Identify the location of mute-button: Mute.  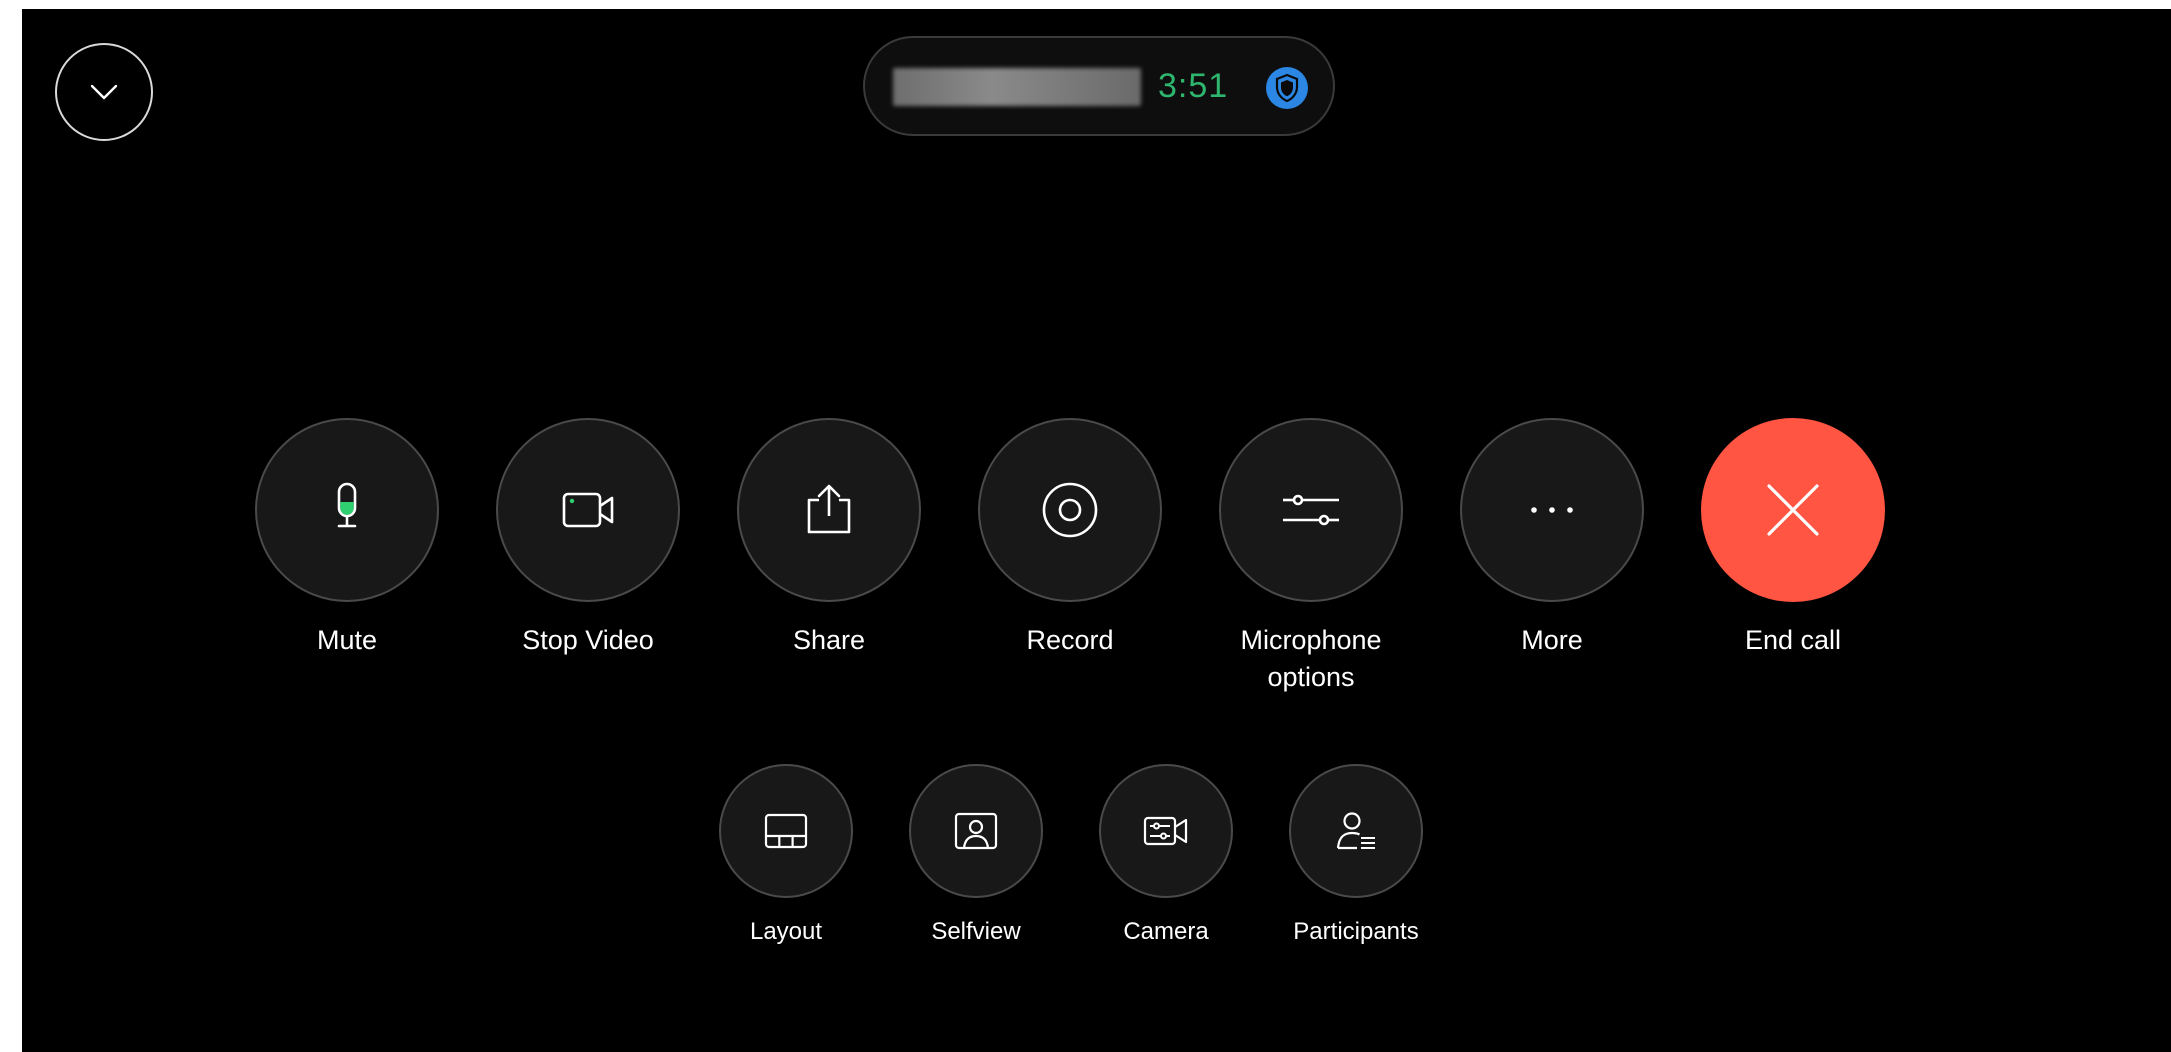
(347, 538).